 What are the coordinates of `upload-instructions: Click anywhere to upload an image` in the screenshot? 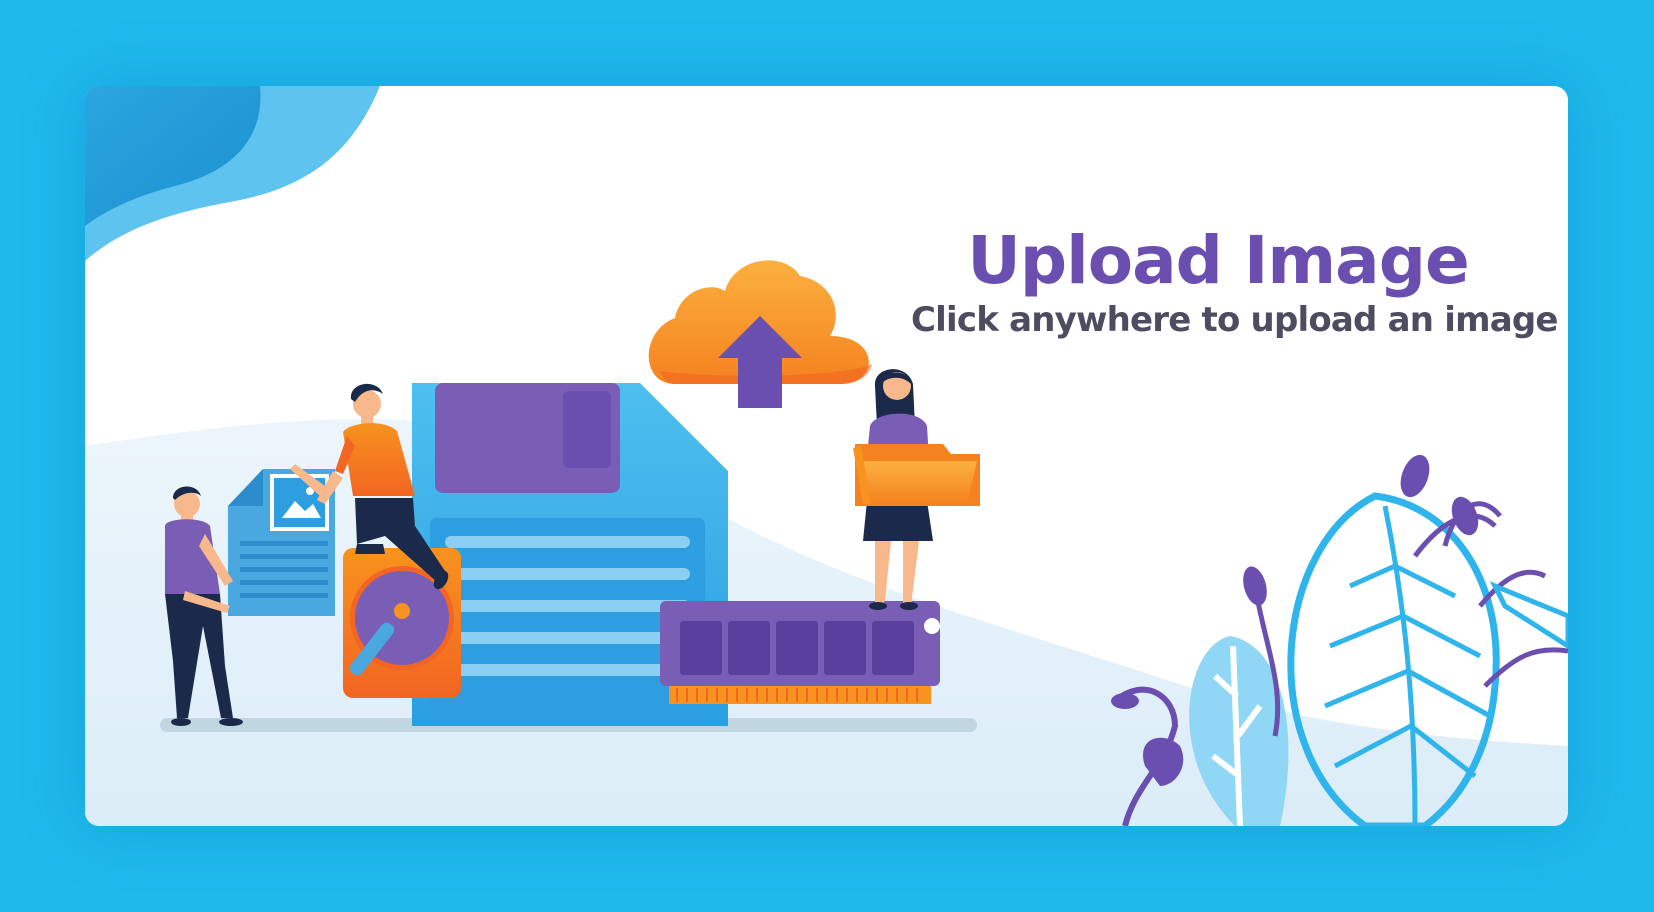 It's located at (1234, 320).